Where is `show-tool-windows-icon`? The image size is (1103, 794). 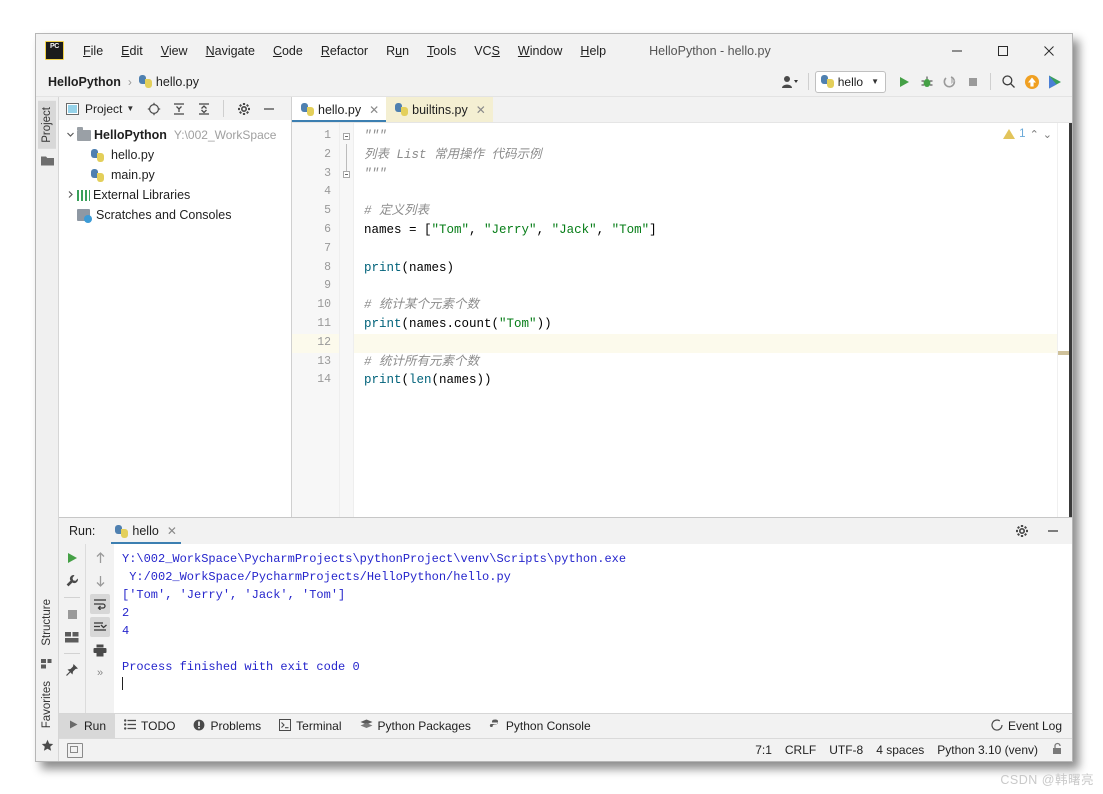 show-tool-windows-icon is located at coordinates (75, 750).